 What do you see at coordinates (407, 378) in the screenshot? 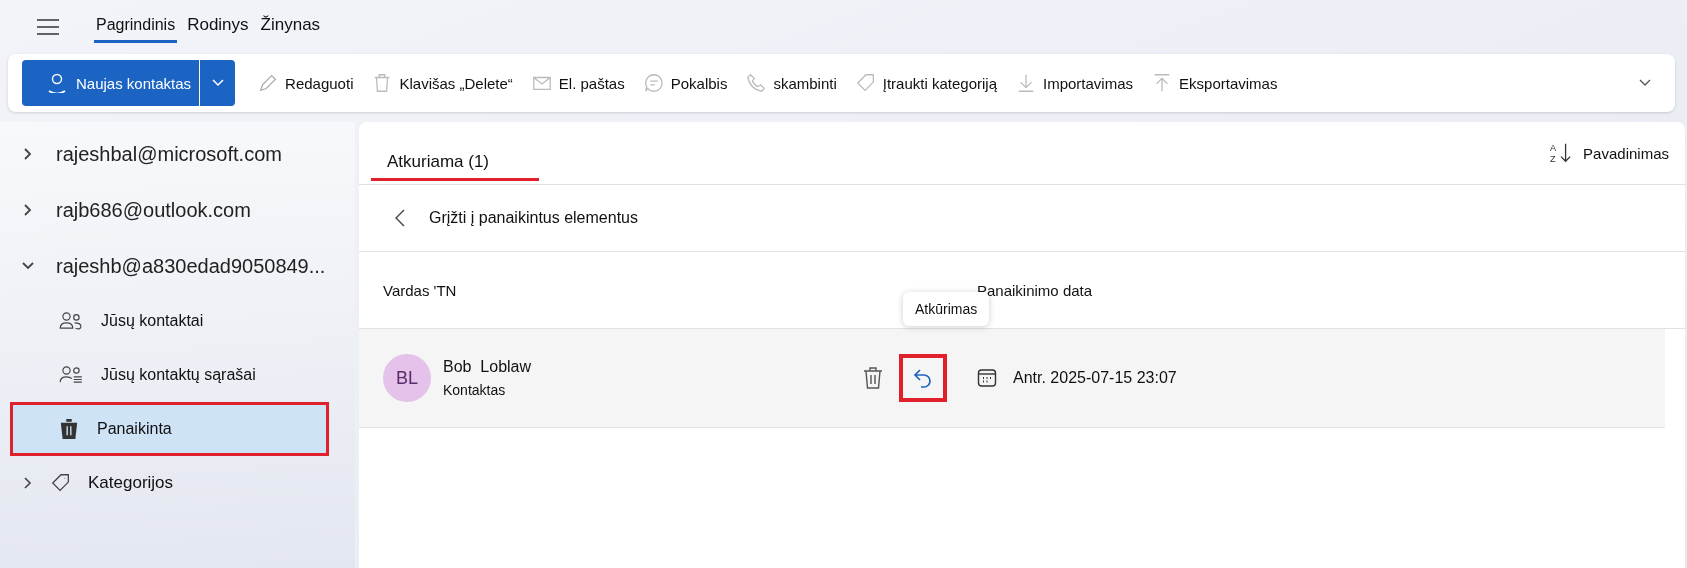
I see `avatar: BL` at bounding box center [407, 378].